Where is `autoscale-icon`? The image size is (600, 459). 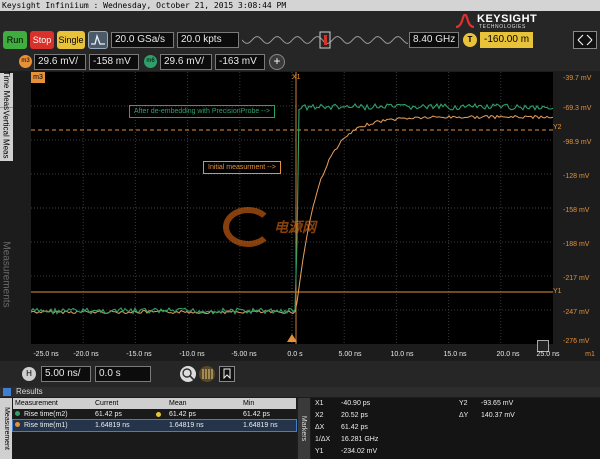
autoscale-icon is located at coordinates (98, 39).